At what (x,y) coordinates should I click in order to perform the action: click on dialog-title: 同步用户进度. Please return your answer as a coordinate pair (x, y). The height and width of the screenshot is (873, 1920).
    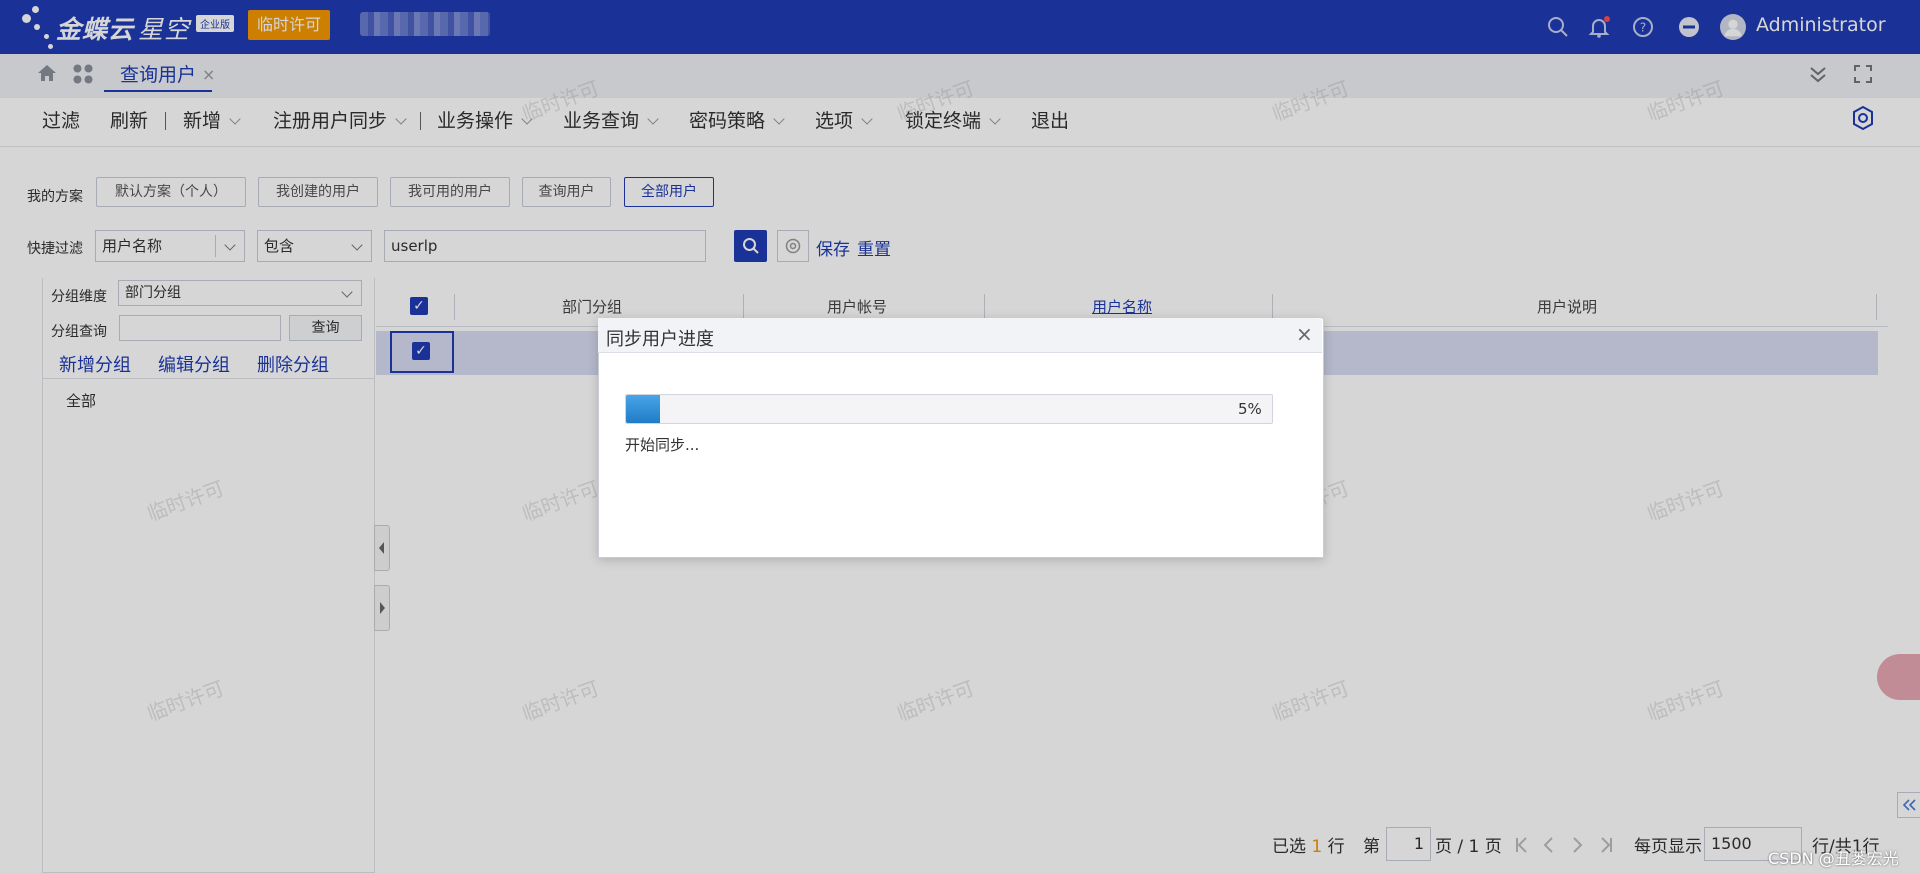
    Looking at the image, I should click on (660, 339).